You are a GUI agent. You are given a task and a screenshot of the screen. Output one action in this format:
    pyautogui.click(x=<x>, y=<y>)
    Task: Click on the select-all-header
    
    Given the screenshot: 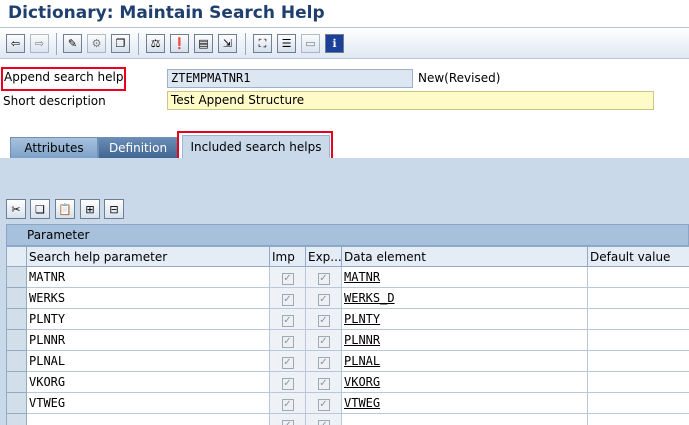 What is the action you would take?
    pyautogui.click(x=16, y=256)
    